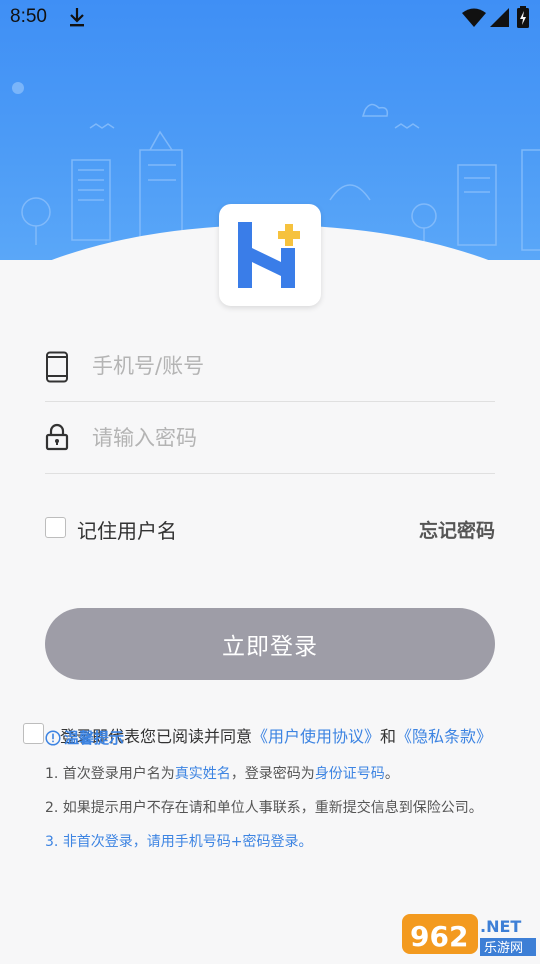 The height and width of the screenshot is (964, 540). I want to click on login-button: 立即登录, so click(270, 644).